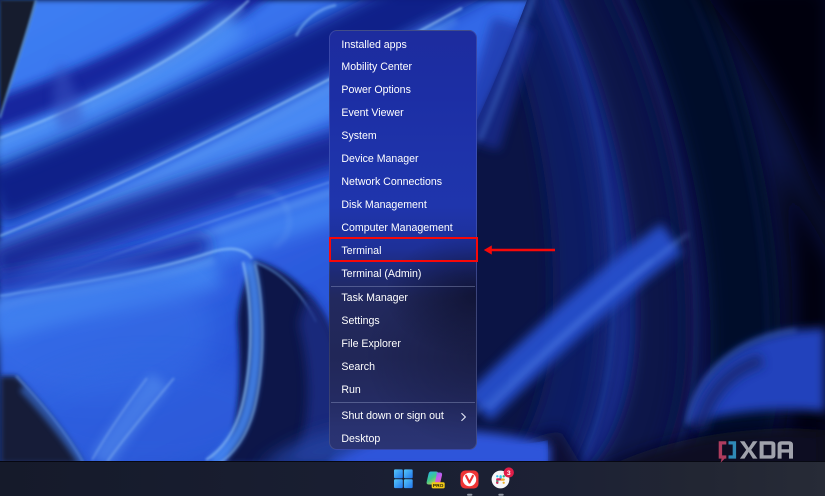 The width and height of the screenshot is (825, 496). I want to click on svg-text: PRO, so click(438, 486).